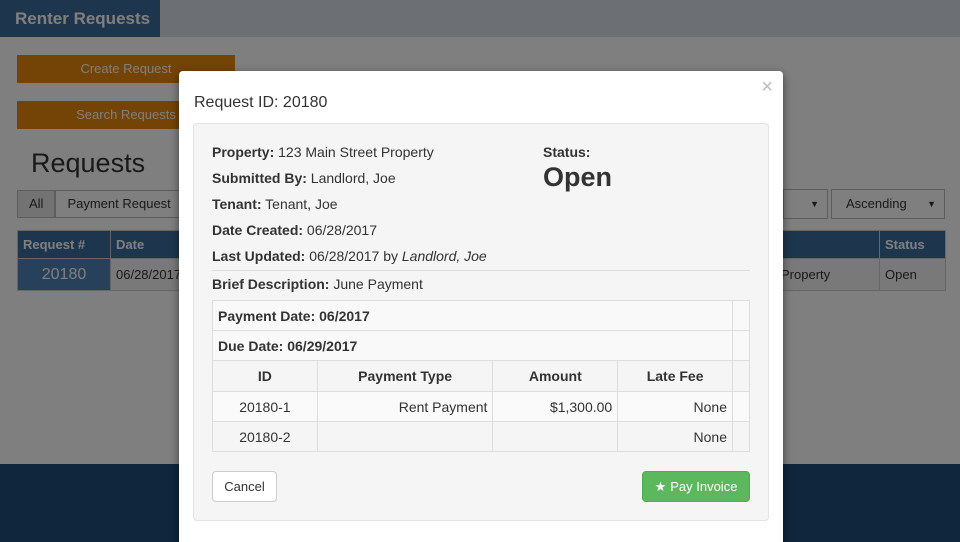 This screenshot has width=960, height=542. Describe the element at coordinates (237, 204) in the screenshot. I see `tenant-label: Tenant:` at that location.